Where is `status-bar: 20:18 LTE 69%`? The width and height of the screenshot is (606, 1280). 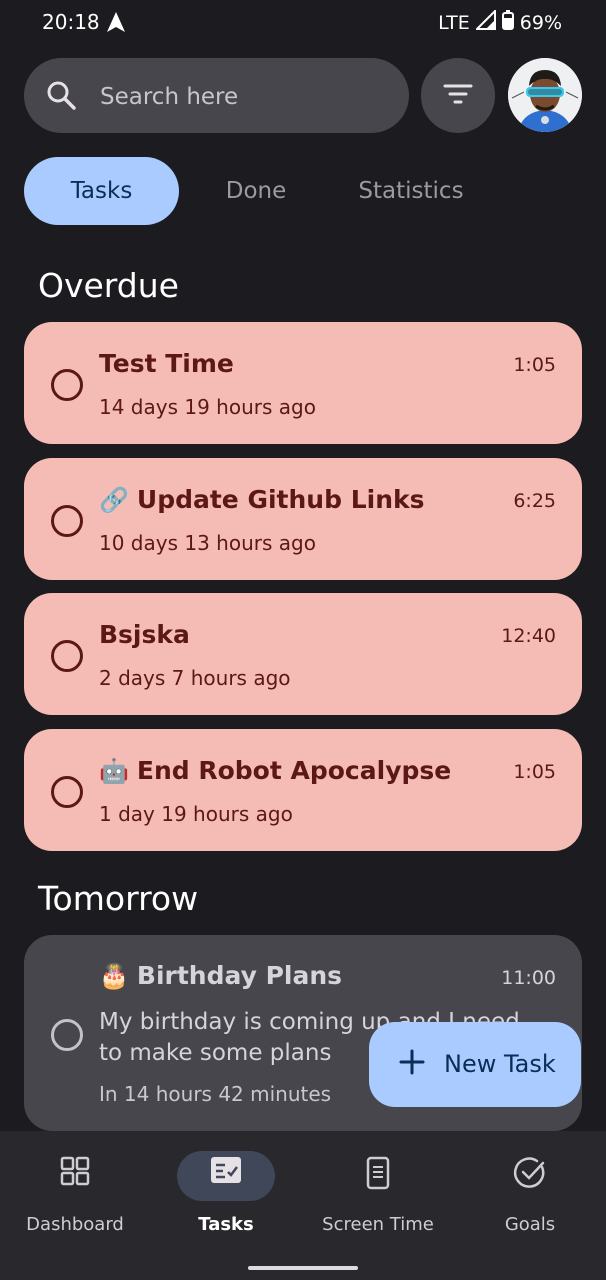 status-bar: 20:18 LTE 69% is located at coordinates (303, 23).